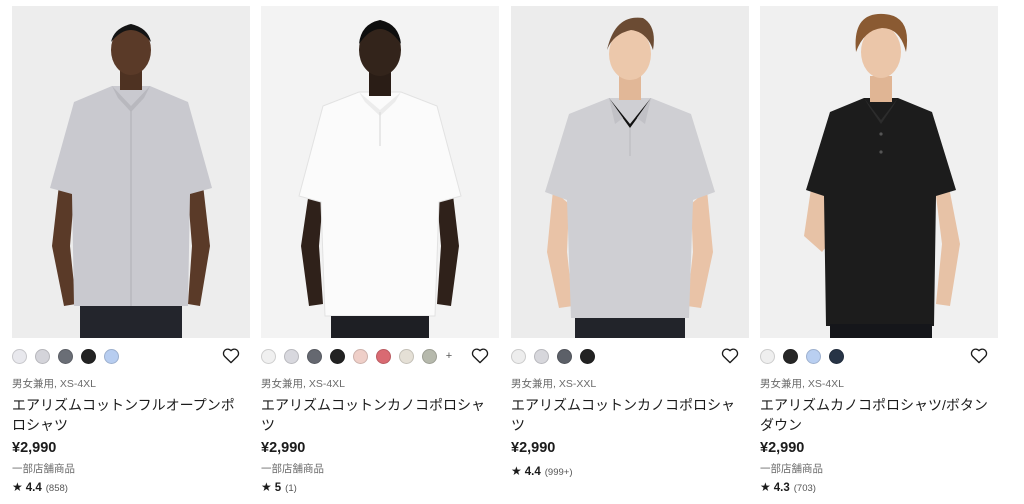 This screenshot has width=1024, height=504. What do you see at coordinates (554, 384) in the screenshot?
I see `product-gender-size: 男女兼用, XS-XXL` at bounding box center [554, 384].